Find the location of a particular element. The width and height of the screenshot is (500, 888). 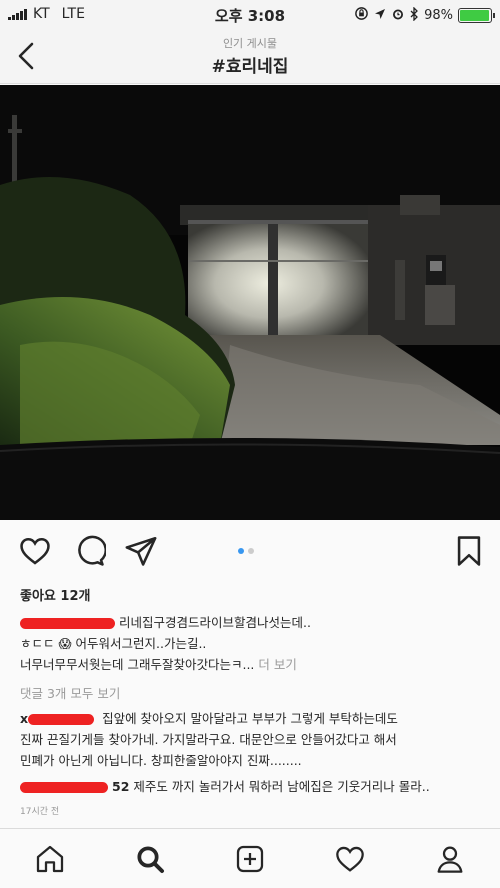

bottom-tab-bar is located at coordinates (250, 858).